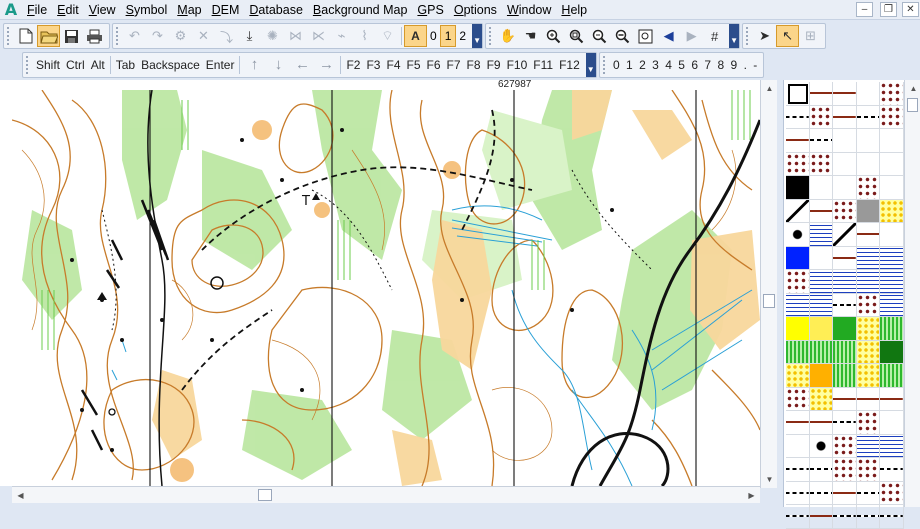 This screenshot has height=529, width=920. What do you see at coordinates (265, 495) in the screenshot?
I see `horizontal-scroll-thumb` at bounding box center [265, 495].